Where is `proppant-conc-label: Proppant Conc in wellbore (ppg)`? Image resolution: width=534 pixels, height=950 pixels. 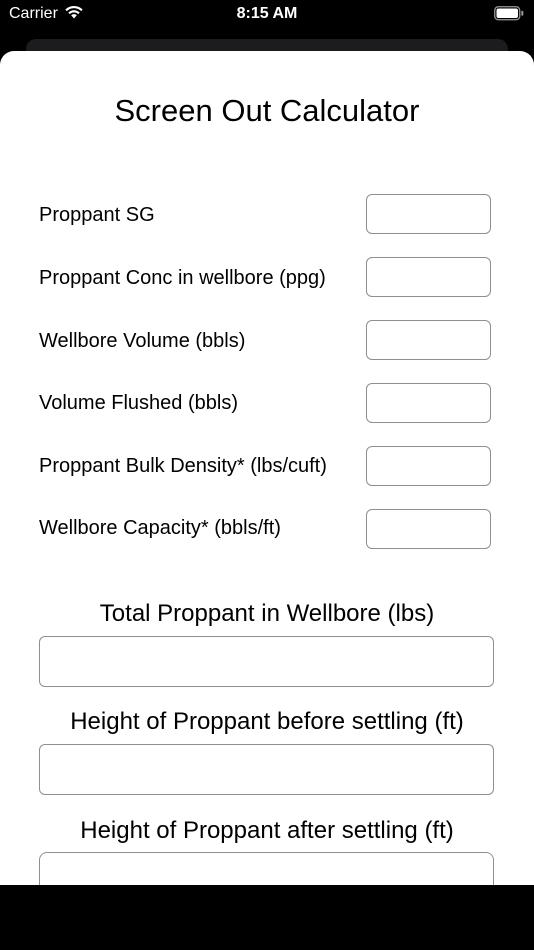 proppant-conc-label: Proppant Conc in wellbore (ppg) is located at coordinates (182, 278).